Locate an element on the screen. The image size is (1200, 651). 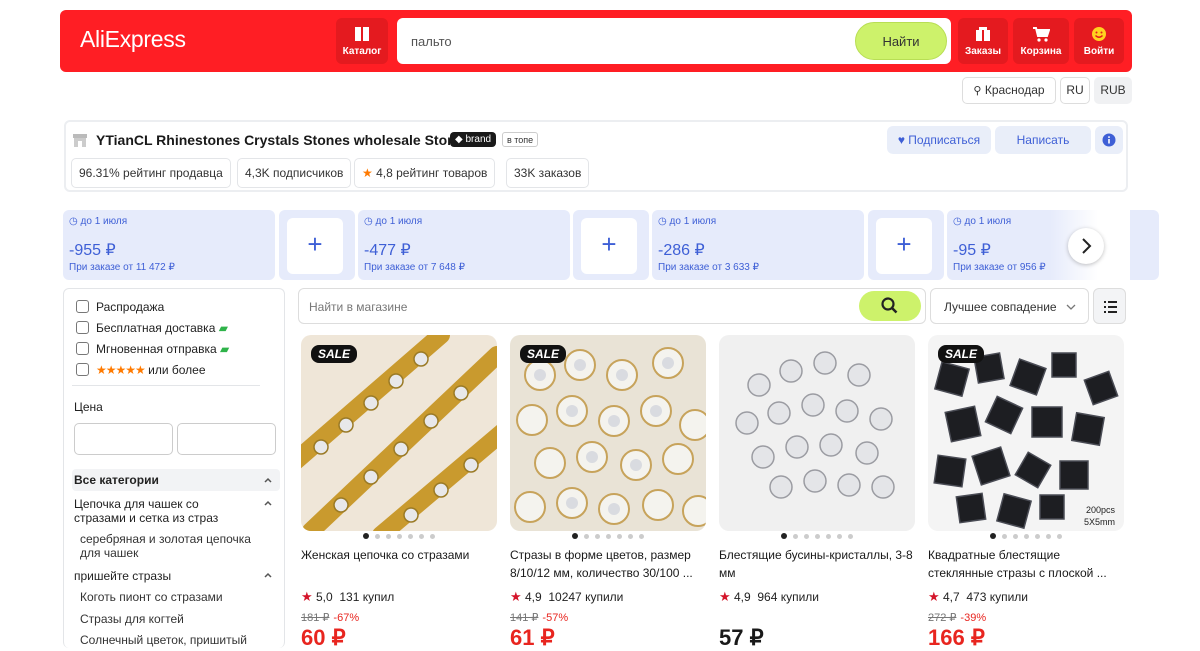
subcategory-item: Стразы для когтей is located at coordinates (132, 619).